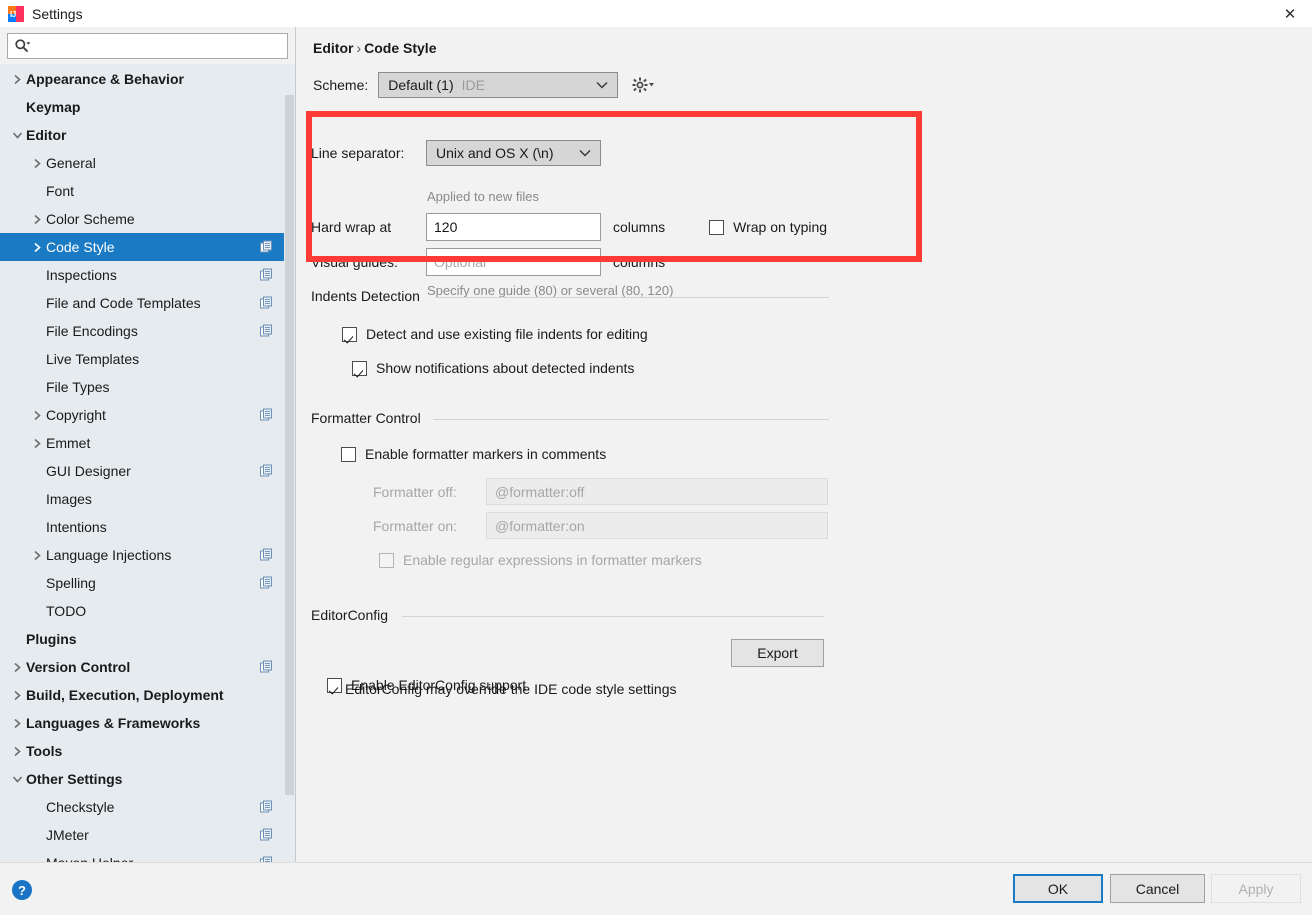 This screenshot has height=915, width=1312. I want to click on sidebar-item-file-and-code-templates: File and Code Templates, so click(147, 303).